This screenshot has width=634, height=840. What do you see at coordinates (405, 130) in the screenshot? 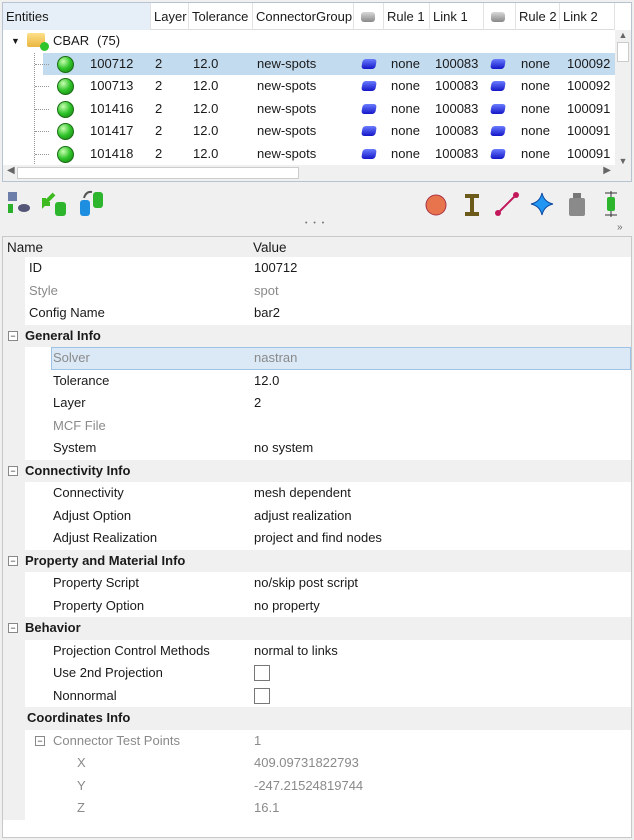
I see `cell-rule1: none` at bounding box center [405, 130].